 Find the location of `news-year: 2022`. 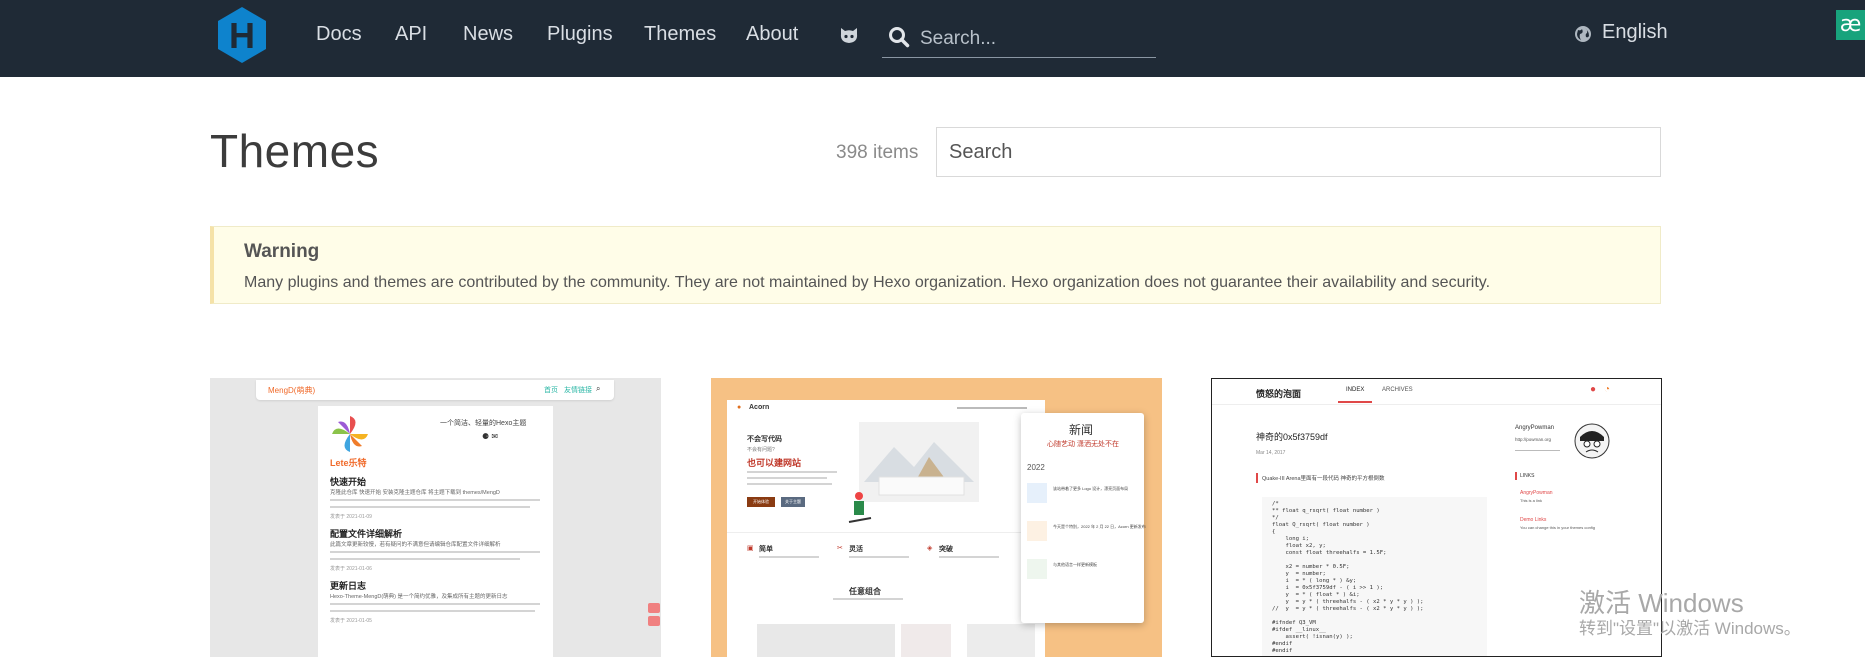

news-year: 2022 is located at coordinates (1036, 467).